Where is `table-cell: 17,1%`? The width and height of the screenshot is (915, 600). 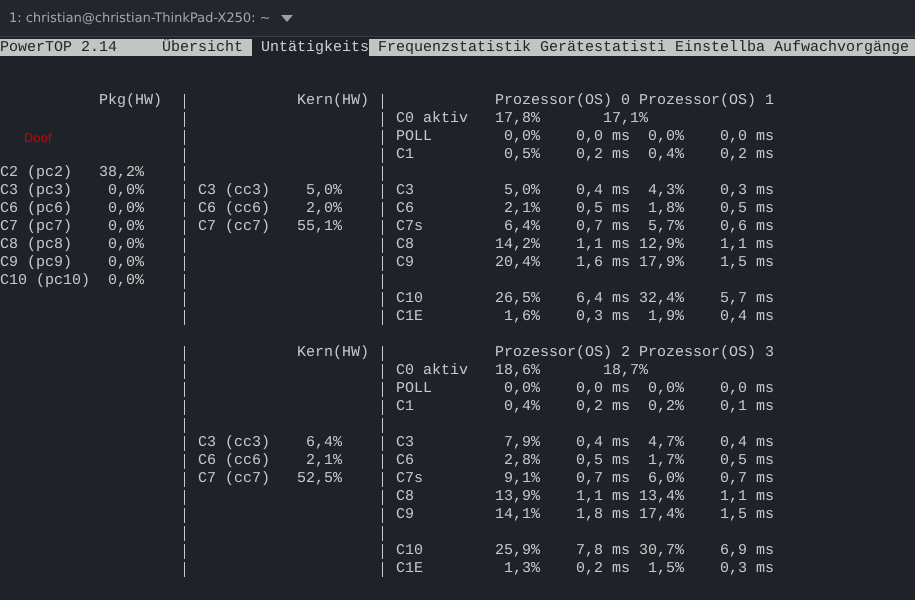 table-cell: 17,1% is located at coordinates (625, 119).